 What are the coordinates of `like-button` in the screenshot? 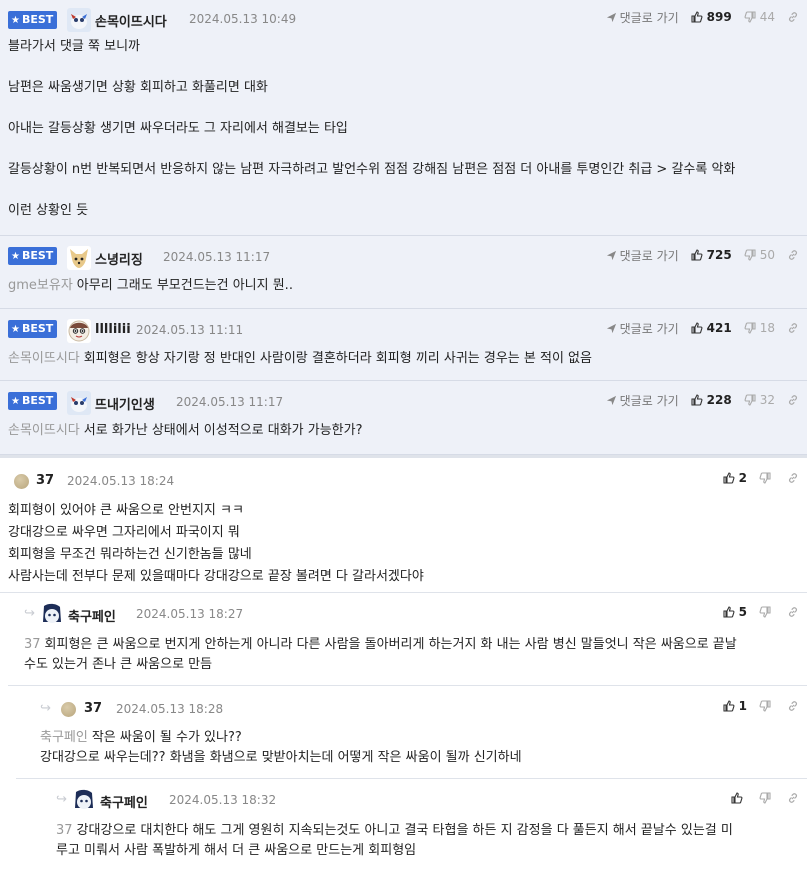 It's located at (739, 798).